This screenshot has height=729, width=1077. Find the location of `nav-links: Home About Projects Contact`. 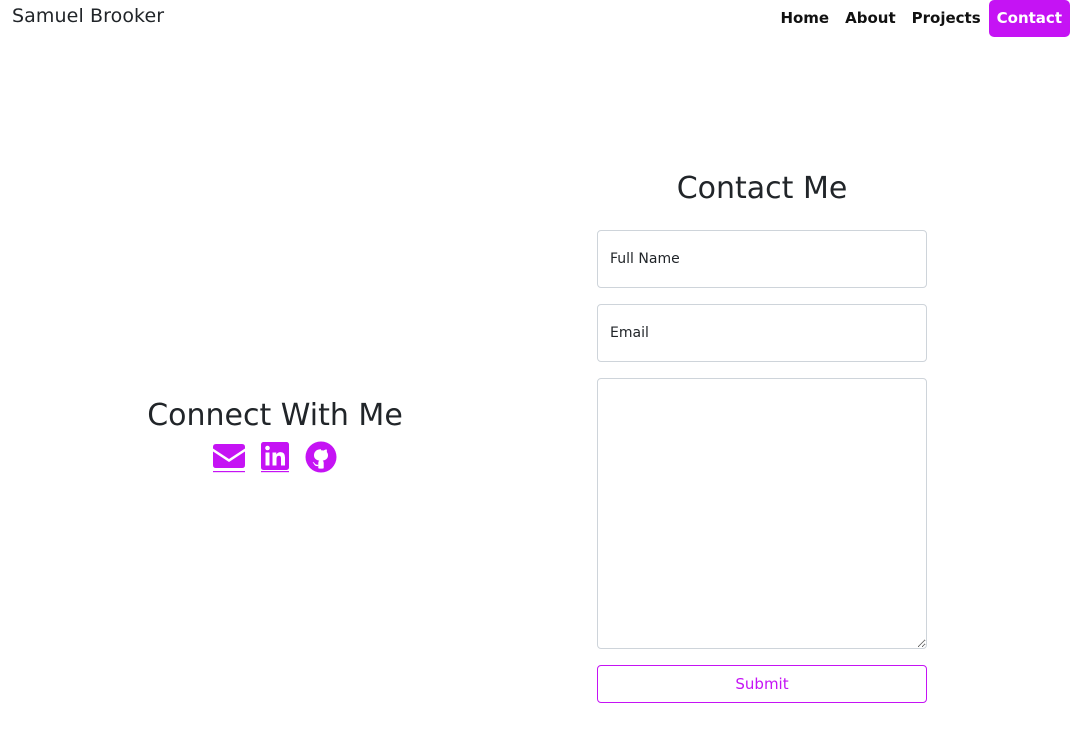

nav-links: Home About Projects Contact is located at coordinates (921, 18).